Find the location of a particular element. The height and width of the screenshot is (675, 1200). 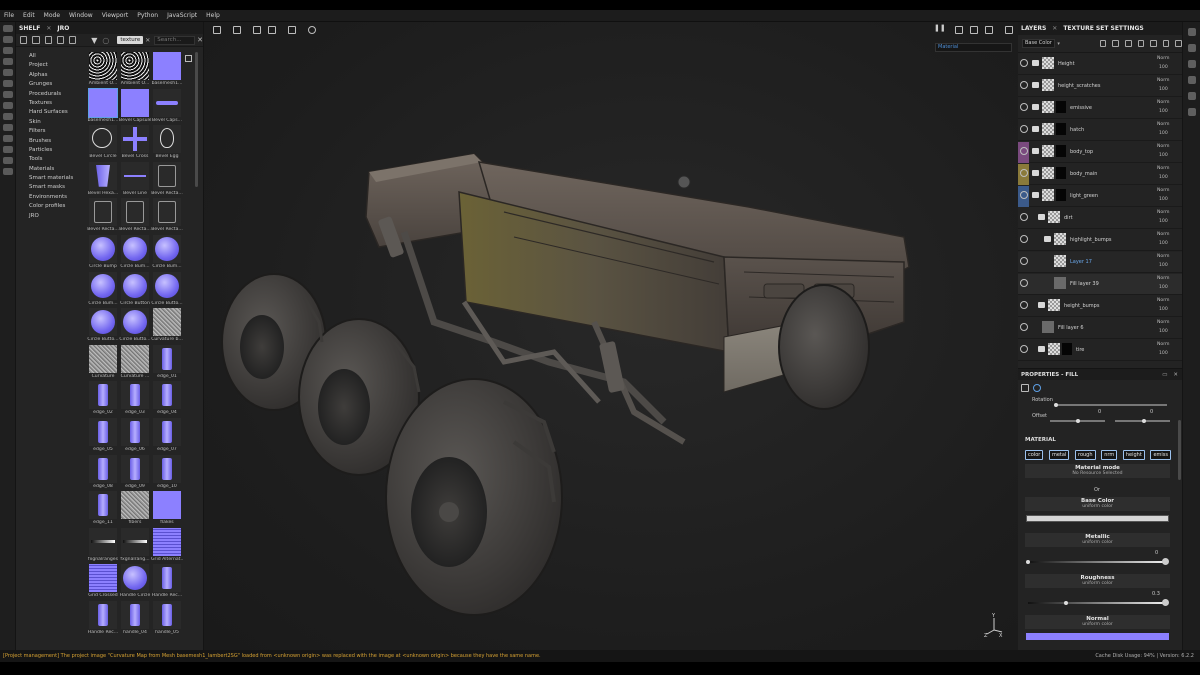

menu-file: File is located at coordinates (9, 15).